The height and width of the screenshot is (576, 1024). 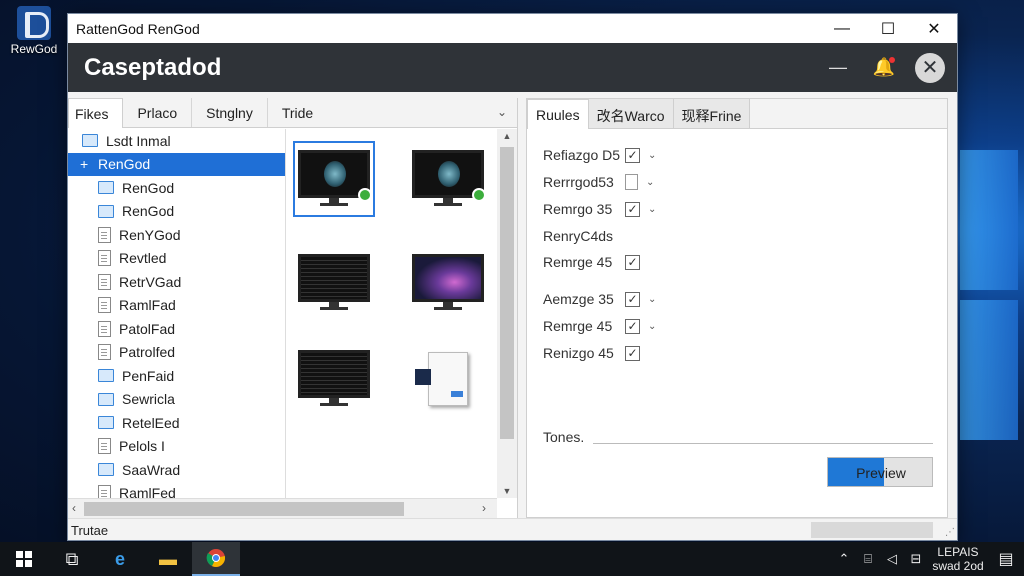 What do you see at coordinates (72, 559) in the screenshot?
I see `task-view-icon: ⧉` at bounding box center [72, 559].